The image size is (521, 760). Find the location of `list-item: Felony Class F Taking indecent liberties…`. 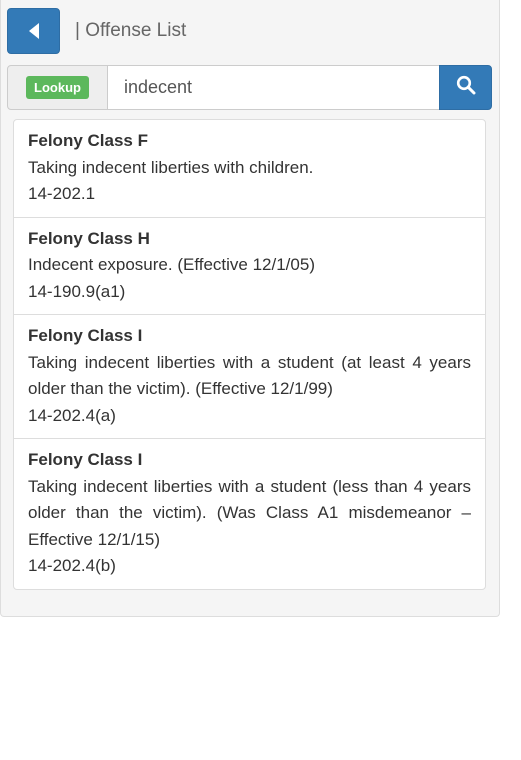

list-item: Felony Class F Taking indecent liberties… is located at coordinates (249, 168).